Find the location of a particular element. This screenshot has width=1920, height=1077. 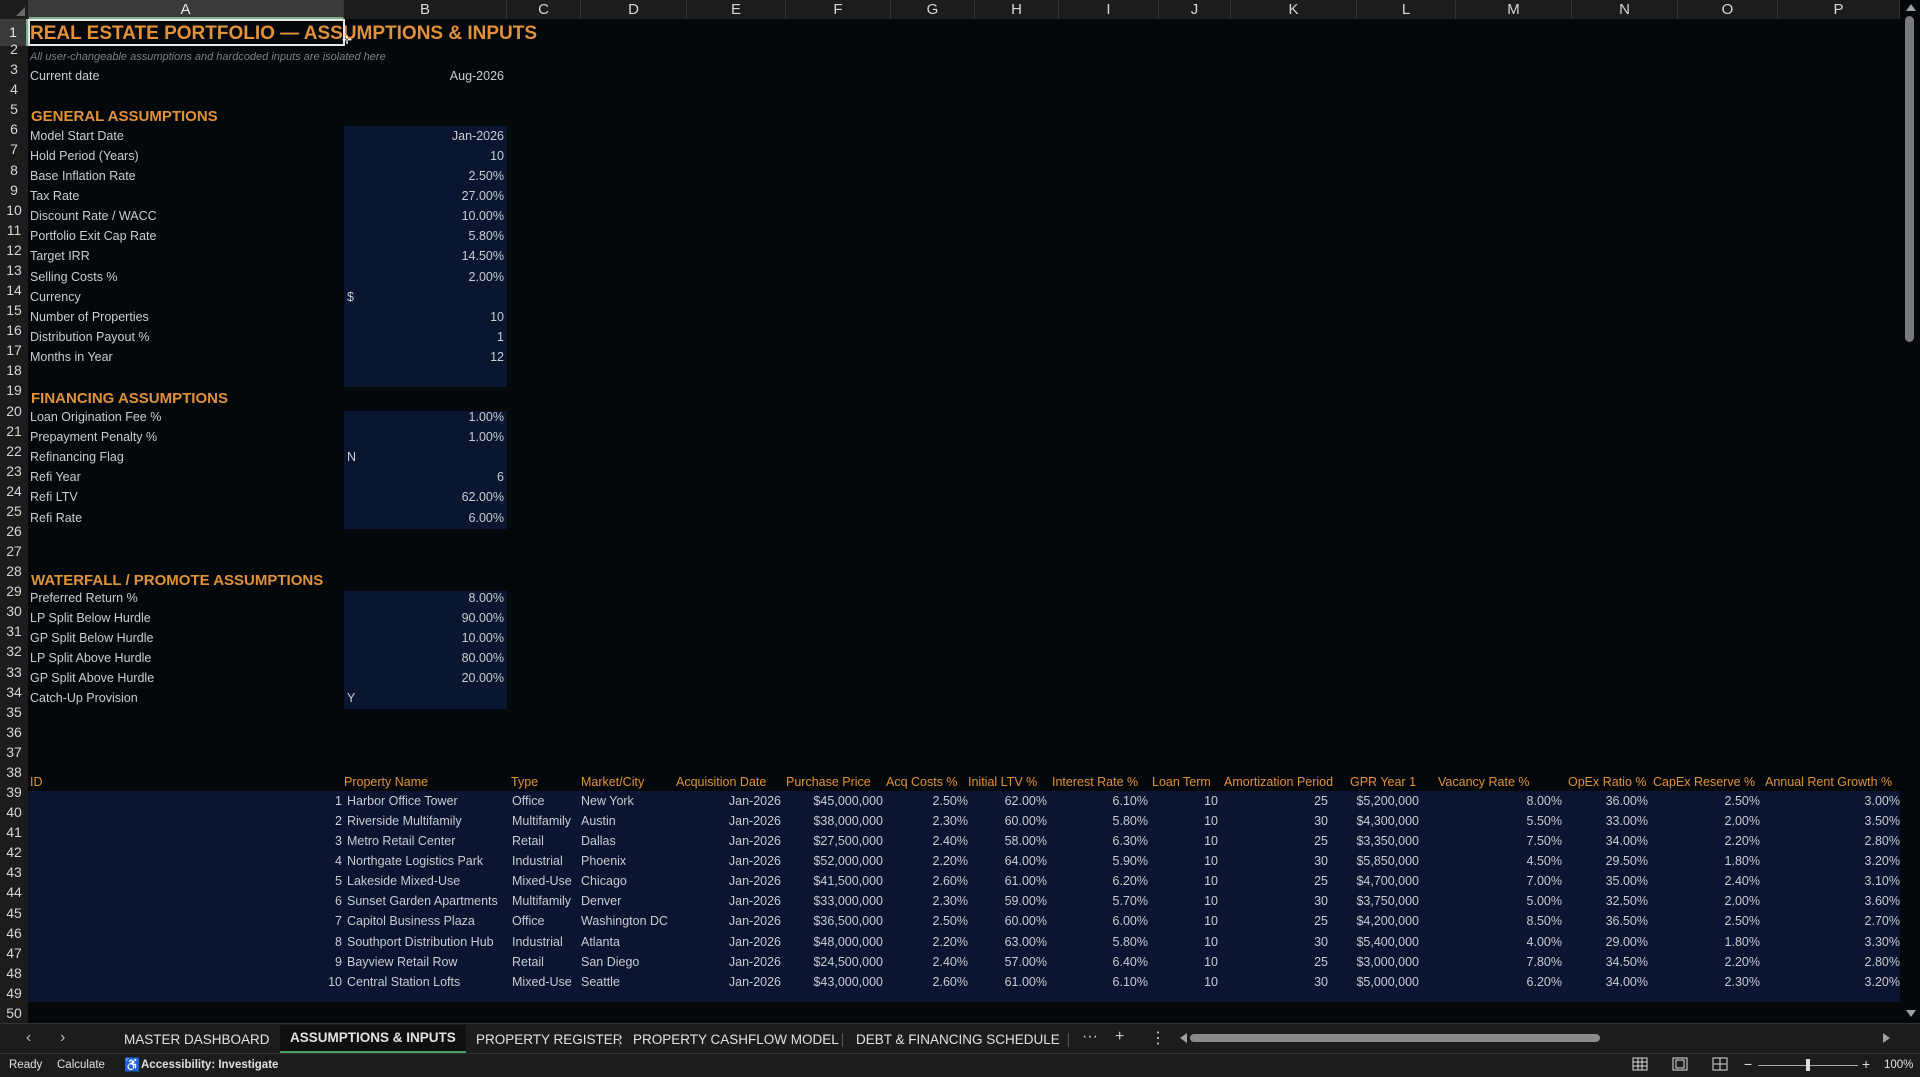

register-cell: 3.10% is located at coordinates (1840, 881).